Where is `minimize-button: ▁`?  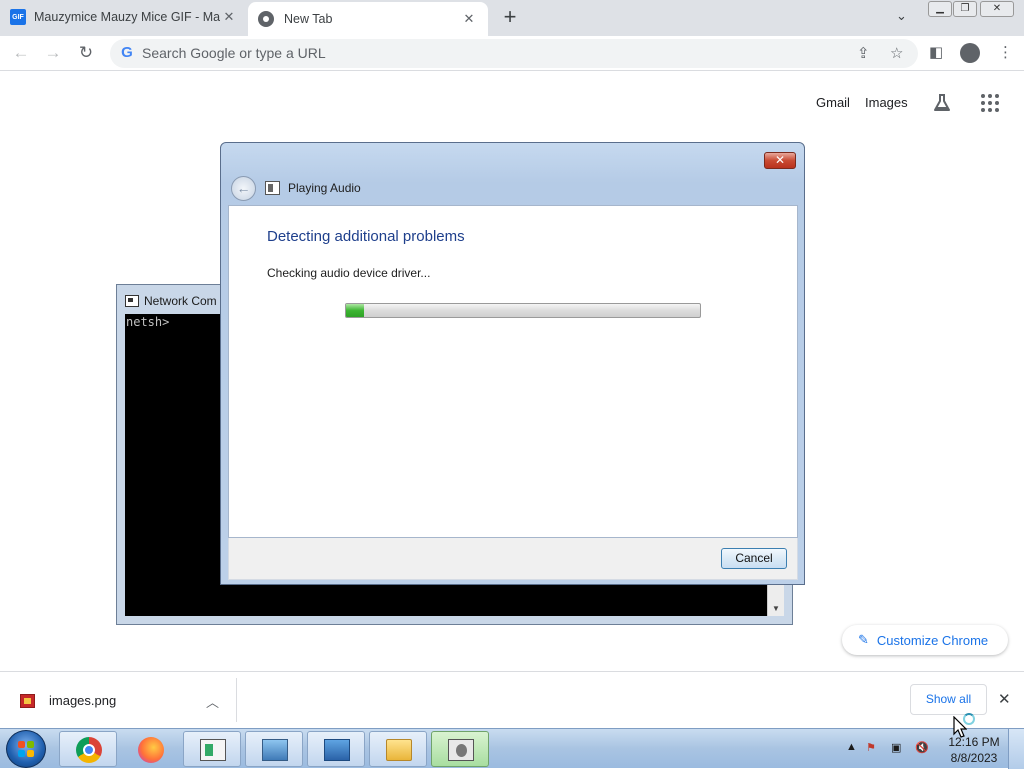
minimize-button: ▁ is located at coordinates (940, 9).